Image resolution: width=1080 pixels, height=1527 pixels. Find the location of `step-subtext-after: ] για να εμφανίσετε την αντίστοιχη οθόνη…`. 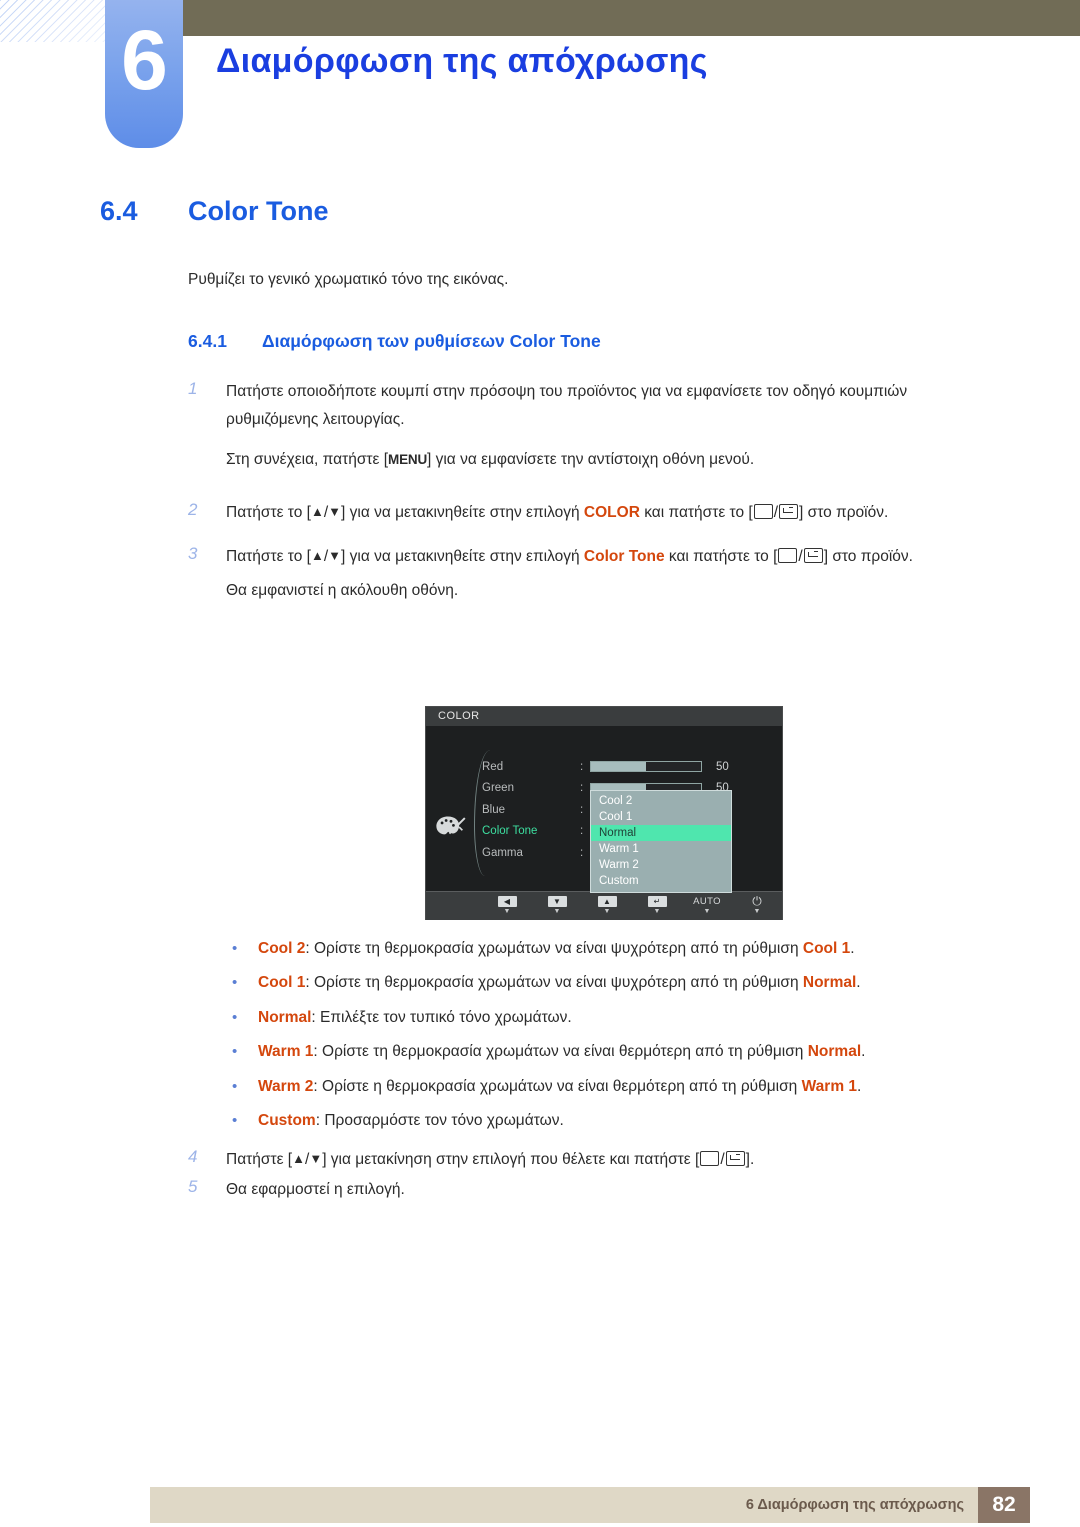

step-subtext-after: ] για να εμφανίσετε την αντίστοιχη οθόνη… is located at coordinates (591, 460).